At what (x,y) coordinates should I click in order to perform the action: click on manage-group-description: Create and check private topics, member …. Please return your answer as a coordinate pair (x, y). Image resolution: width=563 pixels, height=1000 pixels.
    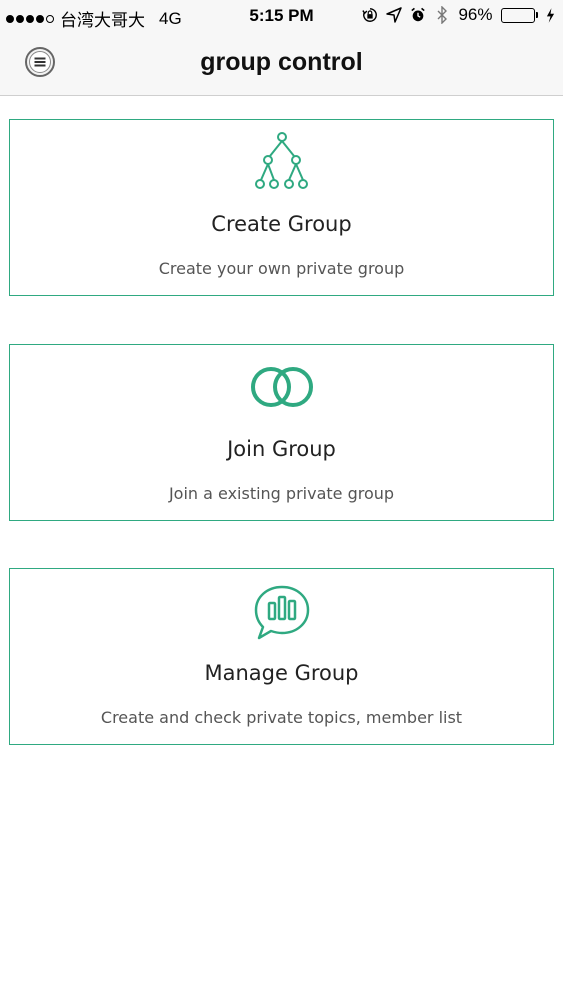
    Looking at the image, I should click on (281, 717).